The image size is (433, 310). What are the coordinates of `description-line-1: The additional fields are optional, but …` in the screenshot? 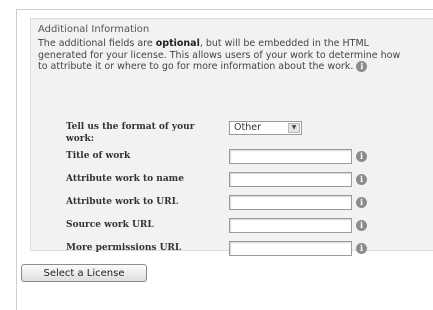 It's located at (233, 44).